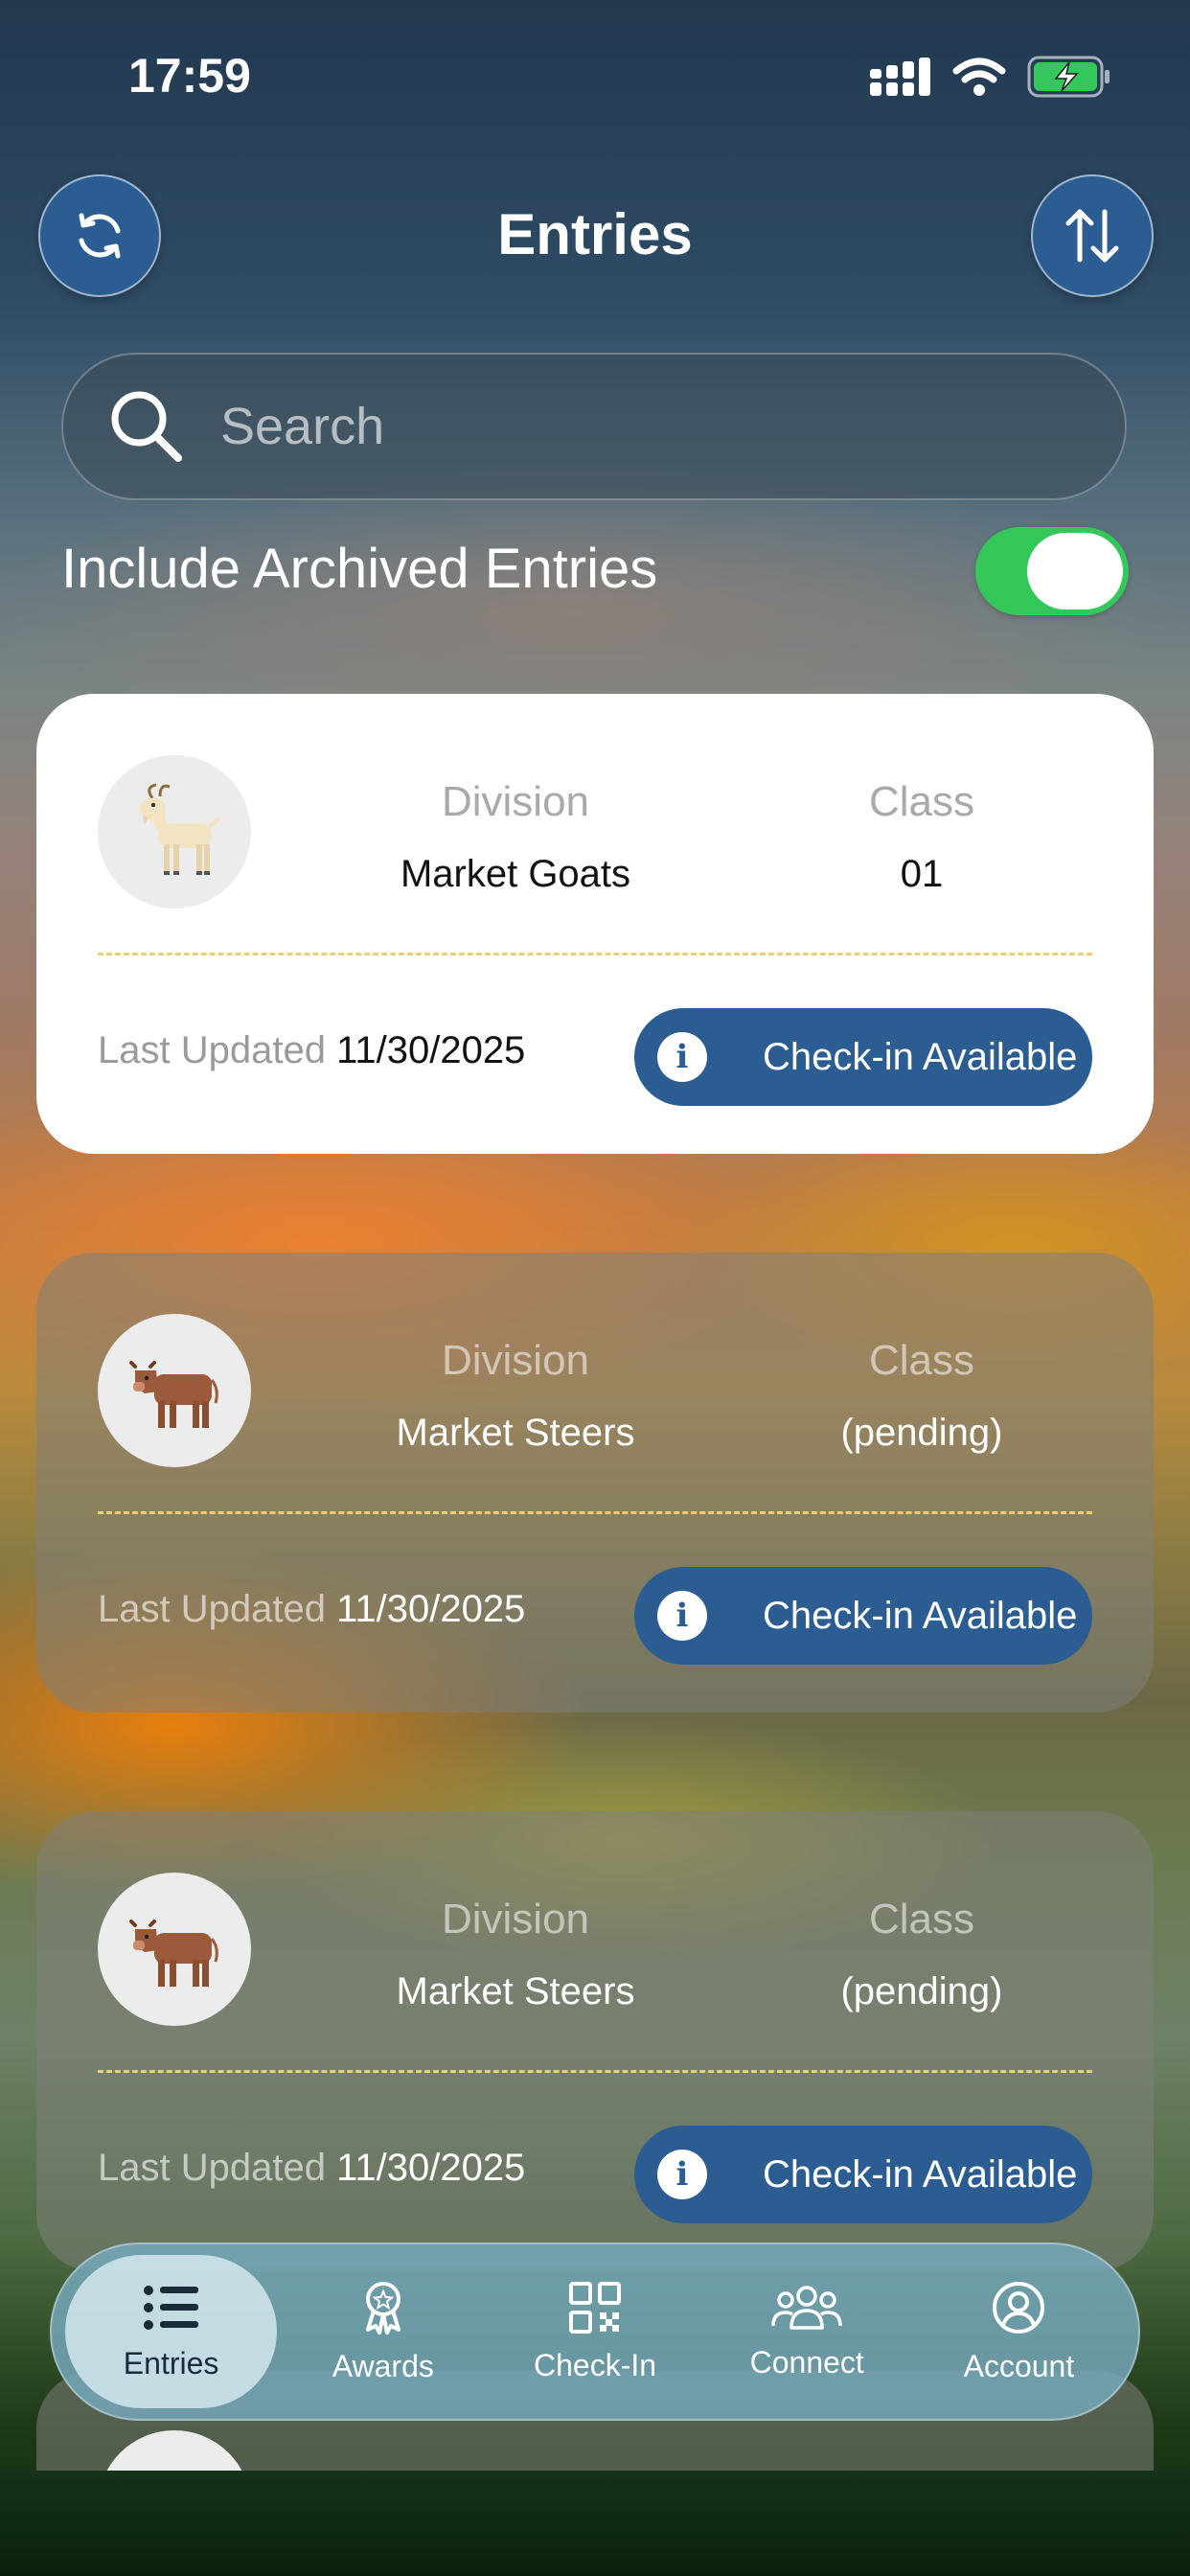 This screenshot has width=1190, height=2576. I want to click on account-icon, so click(1019, 2307).